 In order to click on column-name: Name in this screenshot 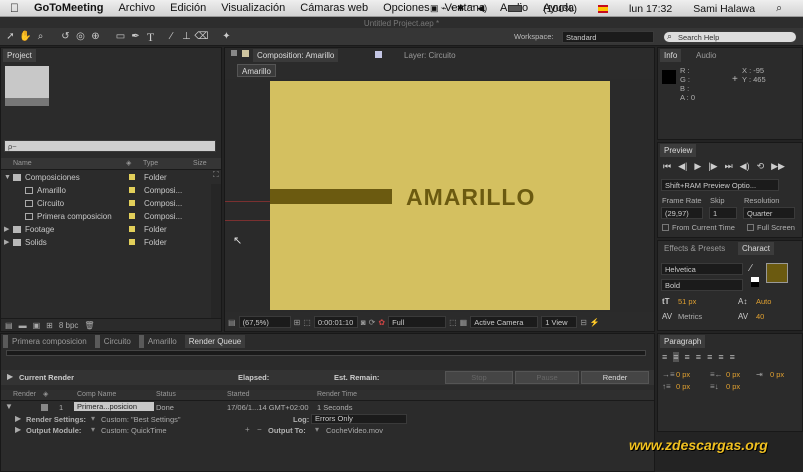, I will do `click(22, 163)`.